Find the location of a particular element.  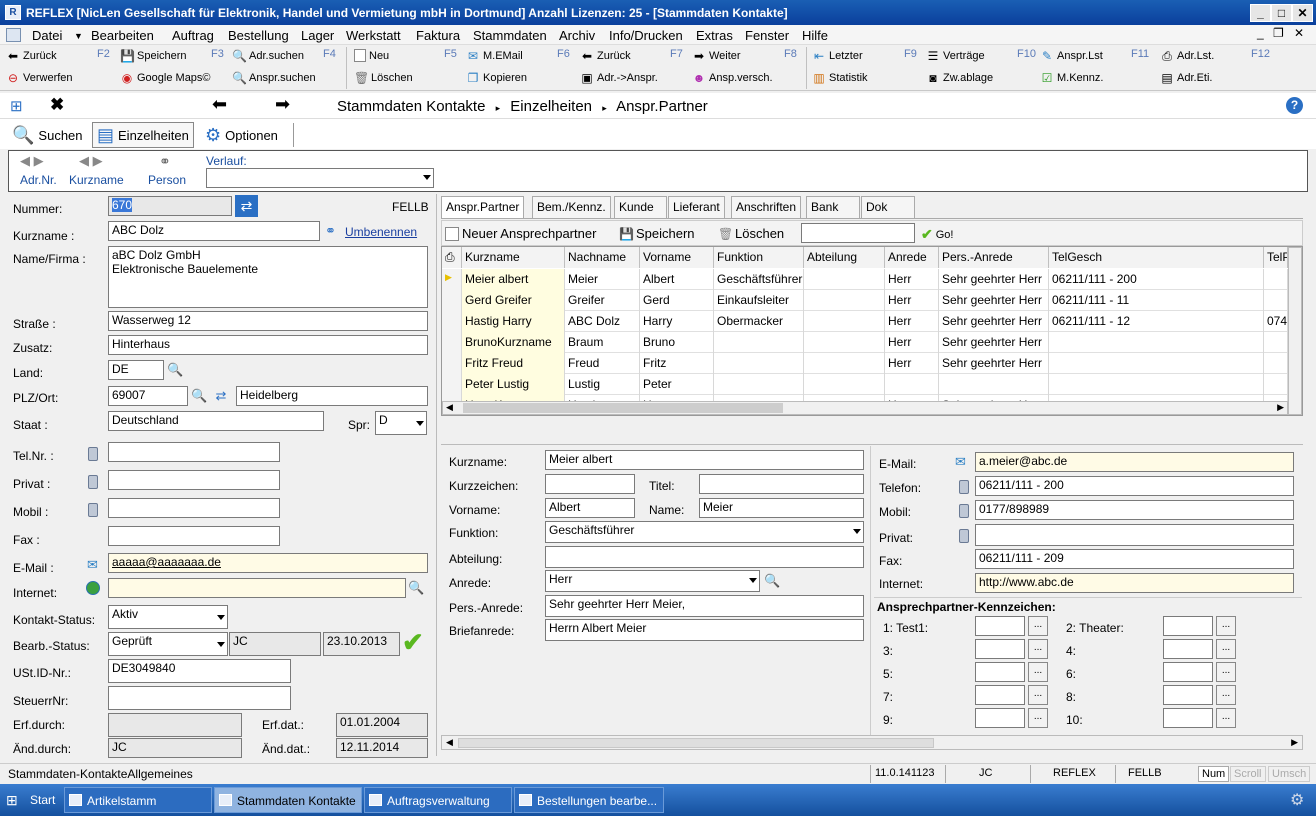

detail-horizontal-scrollbar: ◀ ▶ is located at coordinates (872, 742).